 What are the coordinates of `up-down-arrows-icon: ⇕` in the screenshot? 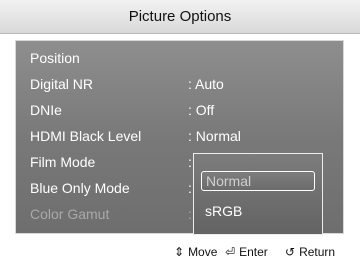 It's located at (179, 252).